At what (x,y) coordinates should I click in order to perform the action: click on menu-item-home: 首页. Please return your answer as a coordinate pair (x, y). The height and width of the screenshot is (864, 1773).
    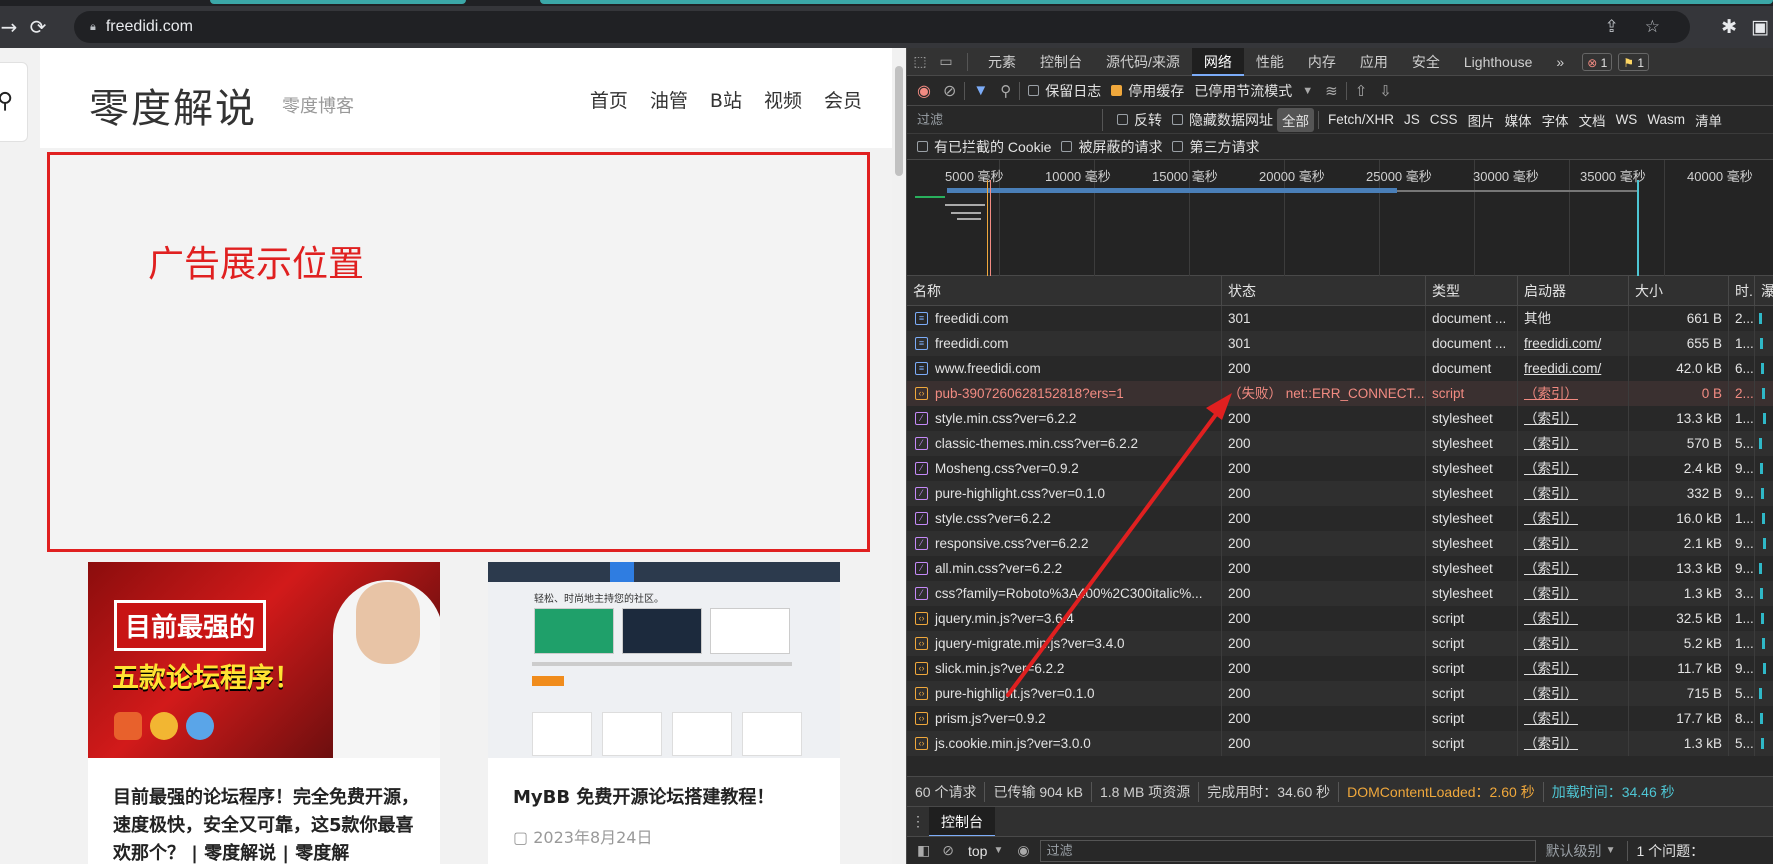
    Looking at the image, I should click on (609, 99).